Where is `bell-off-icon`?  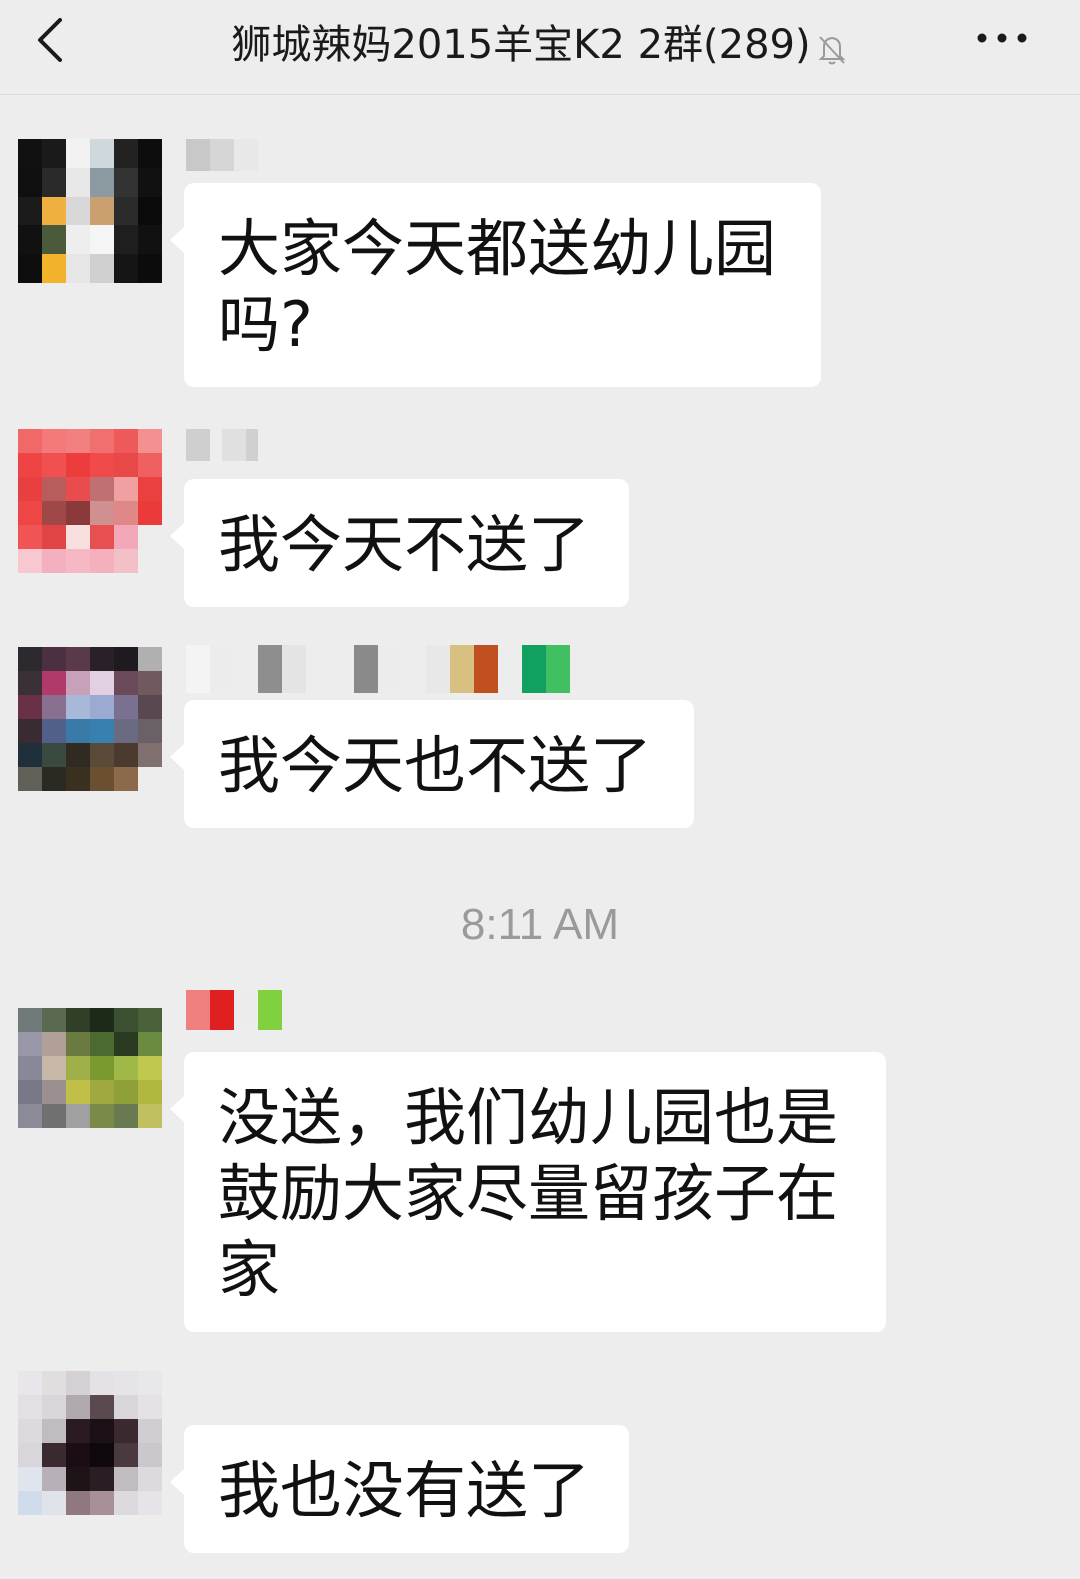
bell-off-icon is located at coordinates (832, 47).